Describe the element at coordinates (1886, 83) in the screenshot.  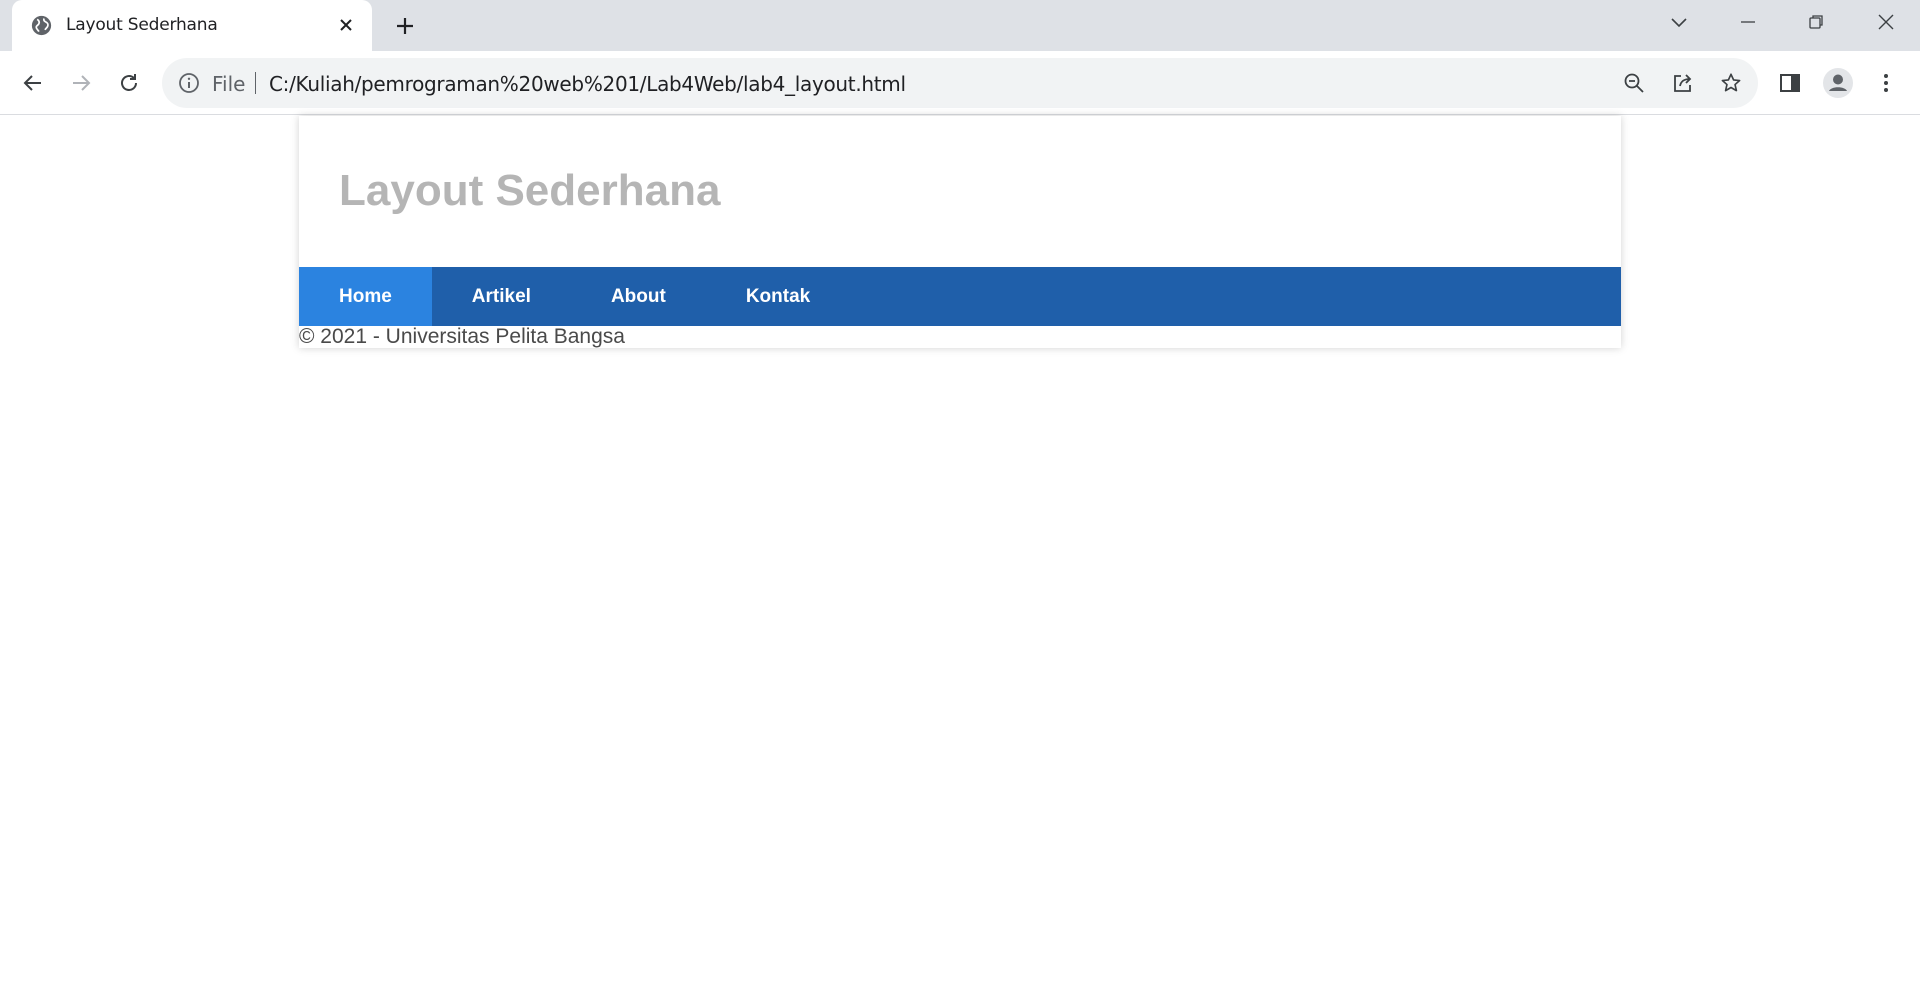
I see `menu-icon` at that location.